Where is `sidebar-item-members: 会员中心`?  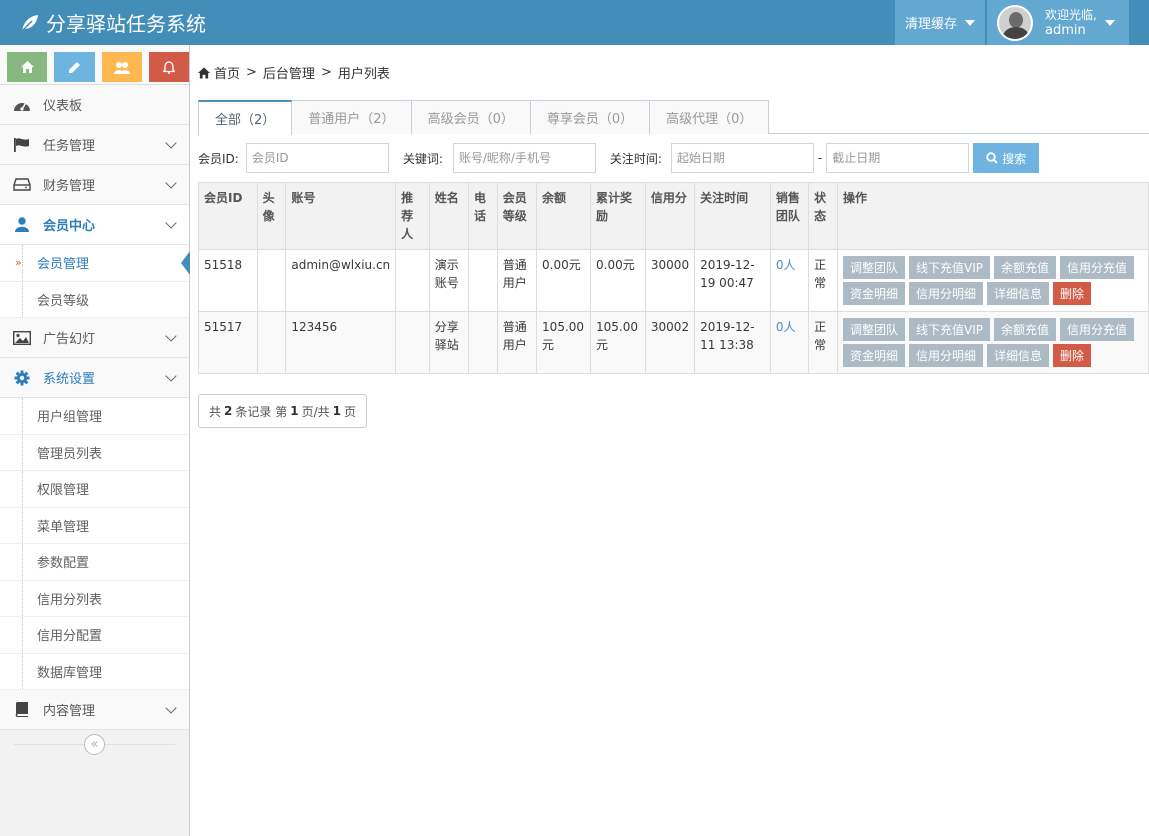
sidebar-item-members: 会员中心 is located at coordinates (94, 225).